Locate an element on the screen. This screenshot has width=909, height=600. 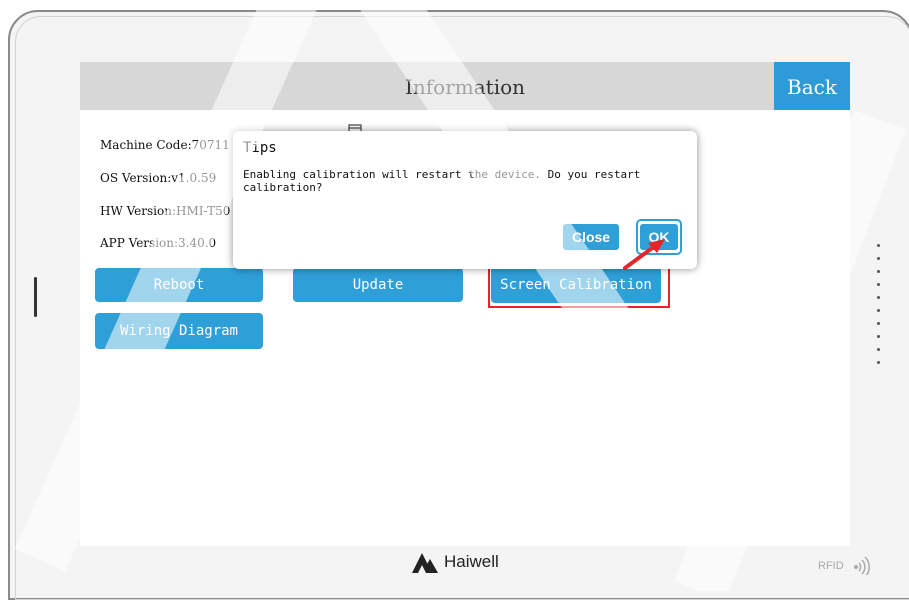
close-button: Close is located at coordinates (591, 237).